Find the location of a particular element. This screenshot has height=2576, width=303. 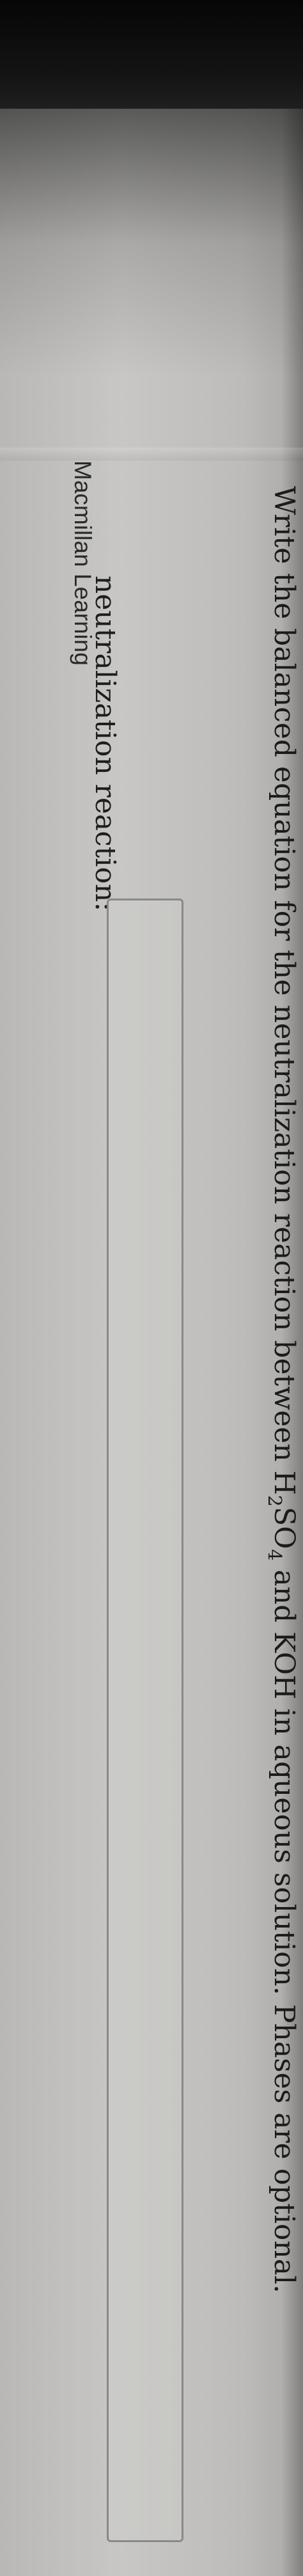

header-divider is located at coordinates (151, 454).